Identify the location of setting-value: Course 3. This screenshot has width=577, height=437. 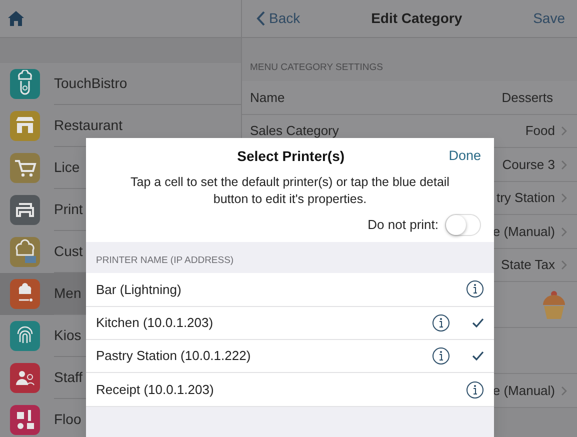
(528, 165).